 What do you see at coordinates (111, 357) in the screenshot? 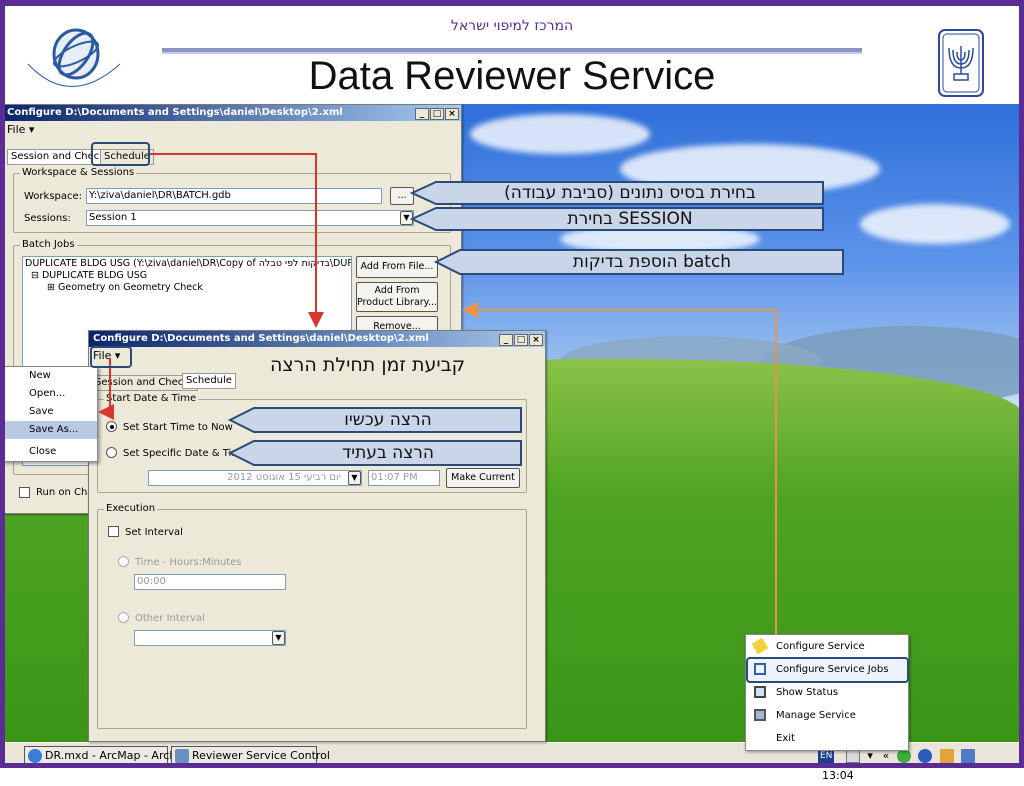
I see `file-menu-highlight` at bounding box center [111, 357].